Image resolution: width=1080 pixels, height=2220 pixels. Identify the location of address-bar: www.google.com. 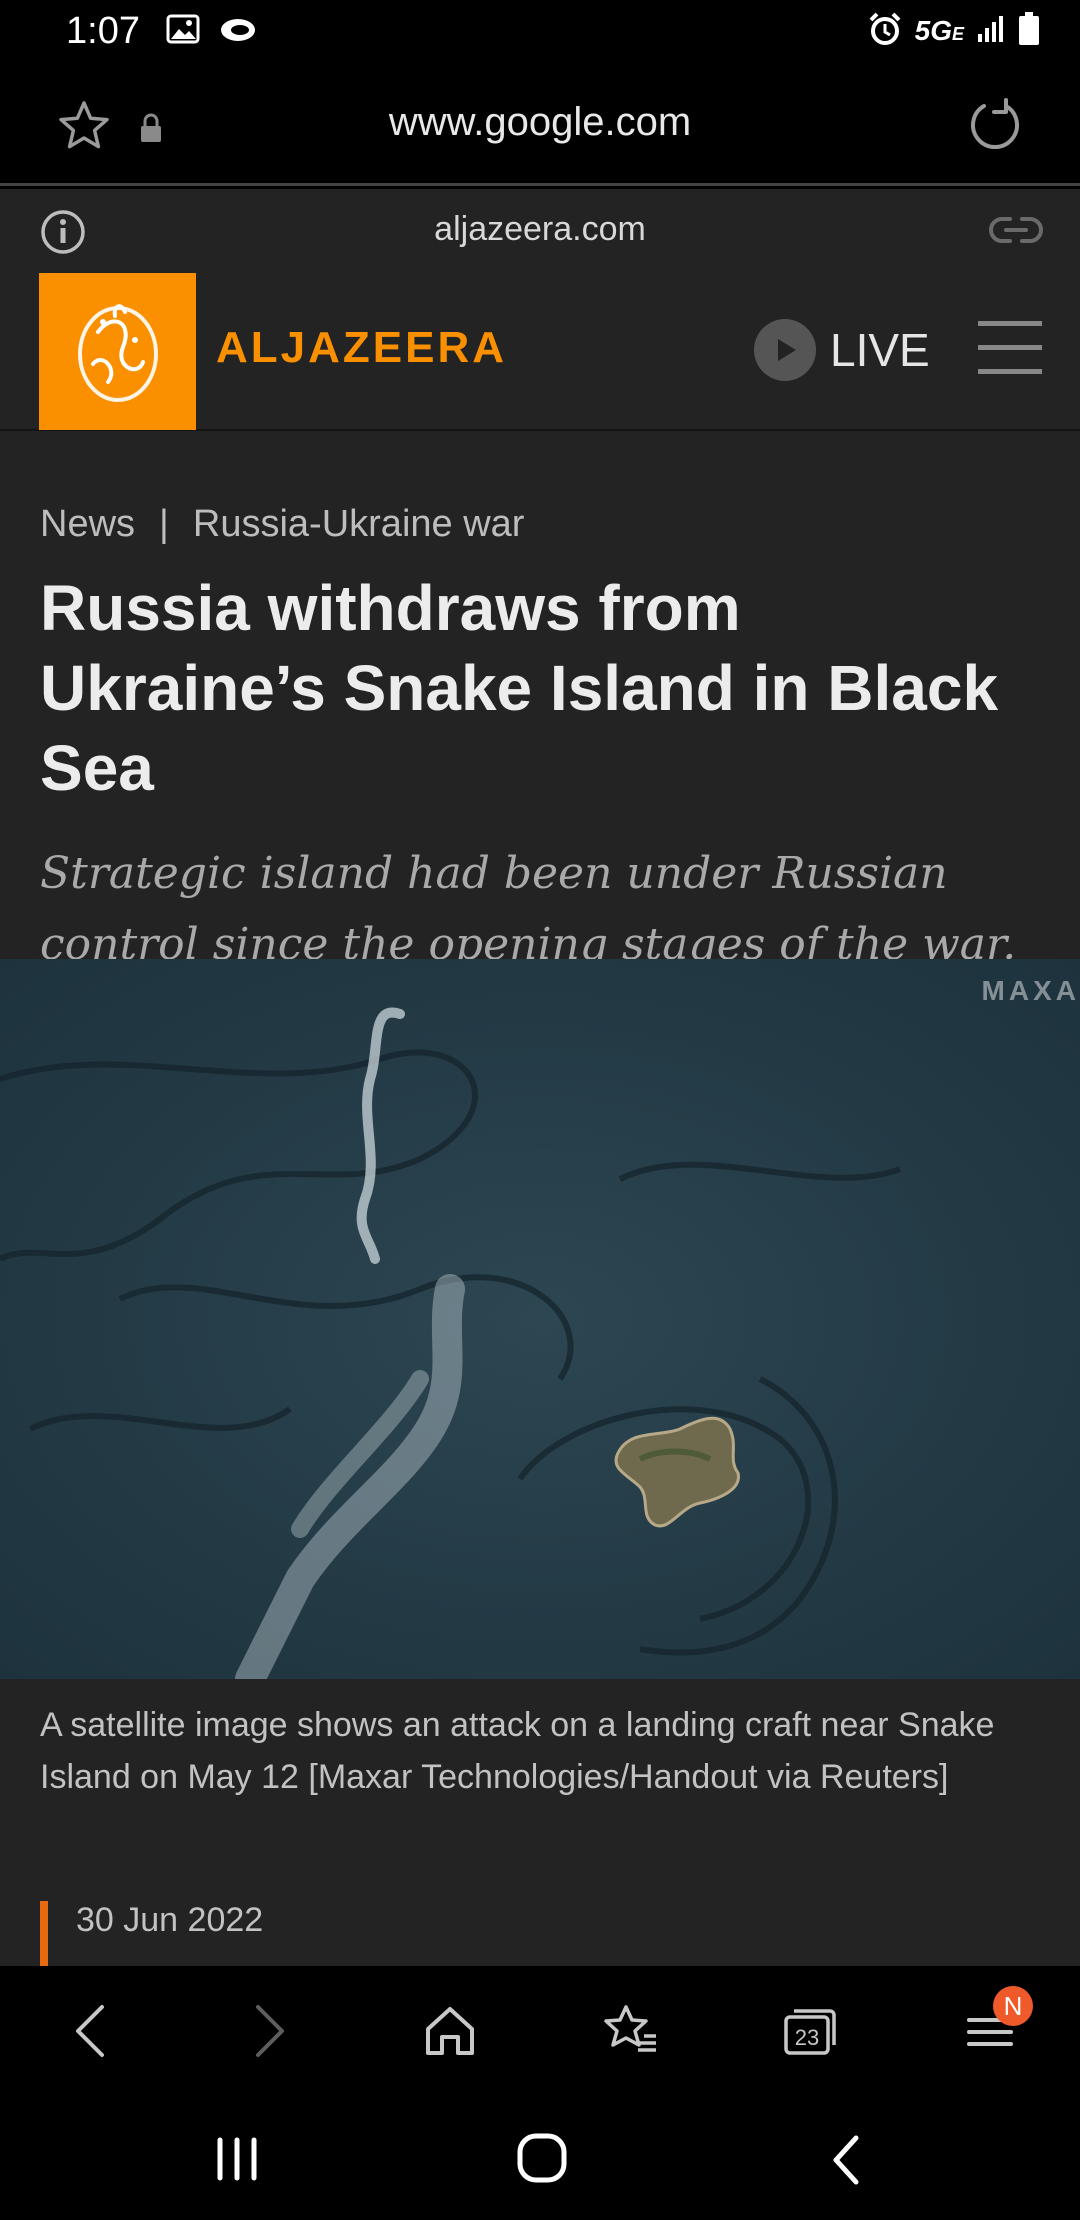
(540, 124).